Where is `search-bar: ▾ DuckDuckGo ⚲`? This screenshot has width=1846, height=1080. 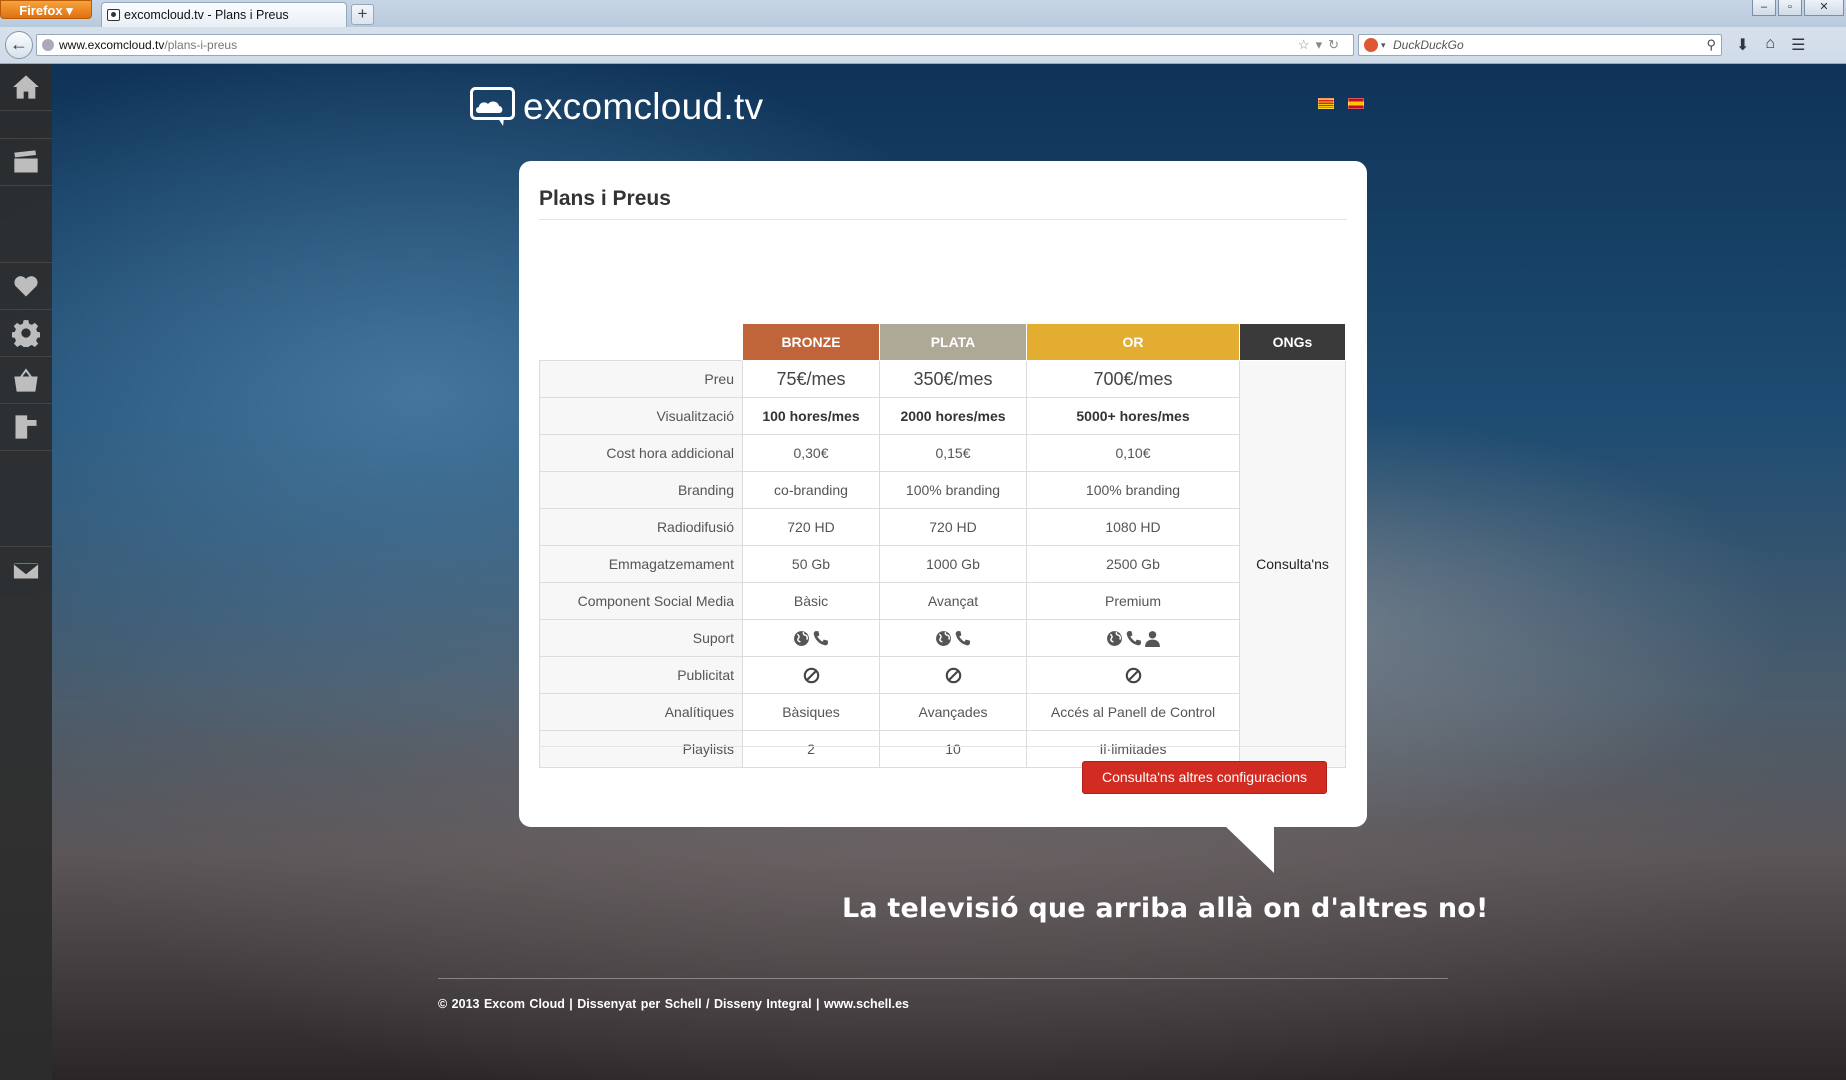 search-bar: ▾ DuckDuckGo ⚲ is located at coordinates (1540, 45).